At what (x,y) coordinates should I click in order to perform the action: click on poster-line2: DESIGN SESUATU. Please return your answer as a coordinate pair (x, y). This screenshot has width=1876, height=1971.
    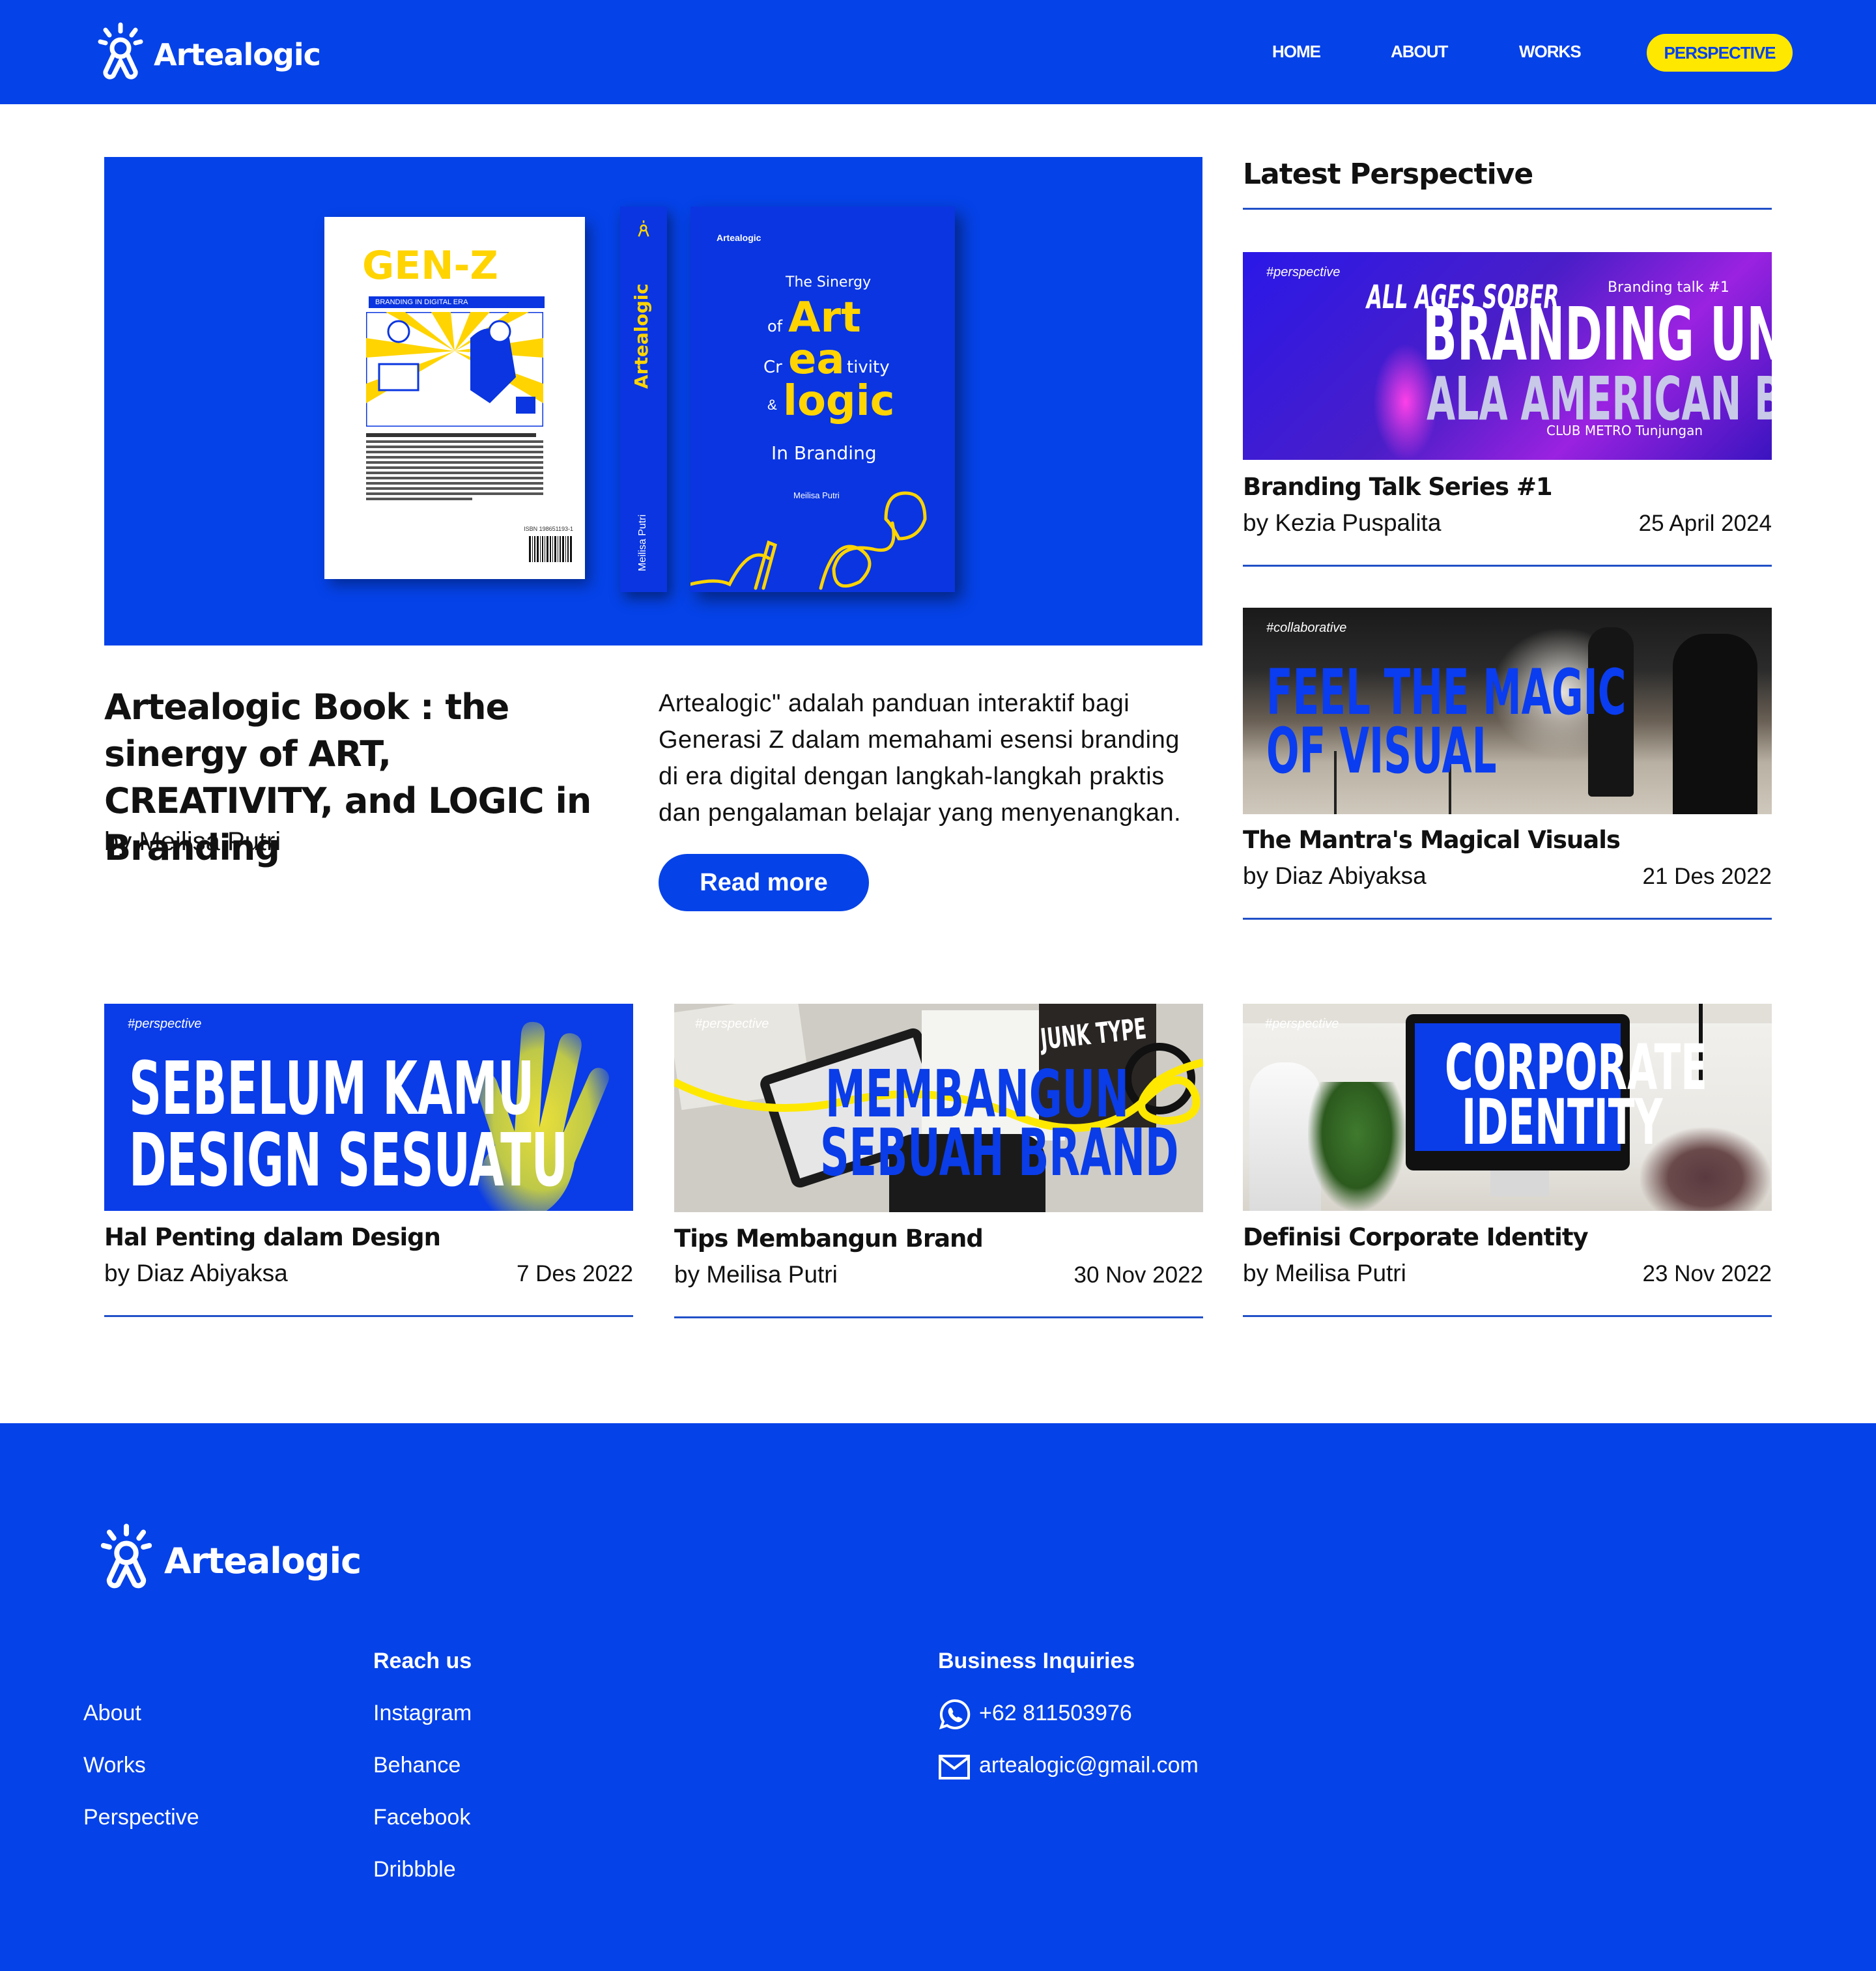
    Looking at the image, I should click on (349, 1160).